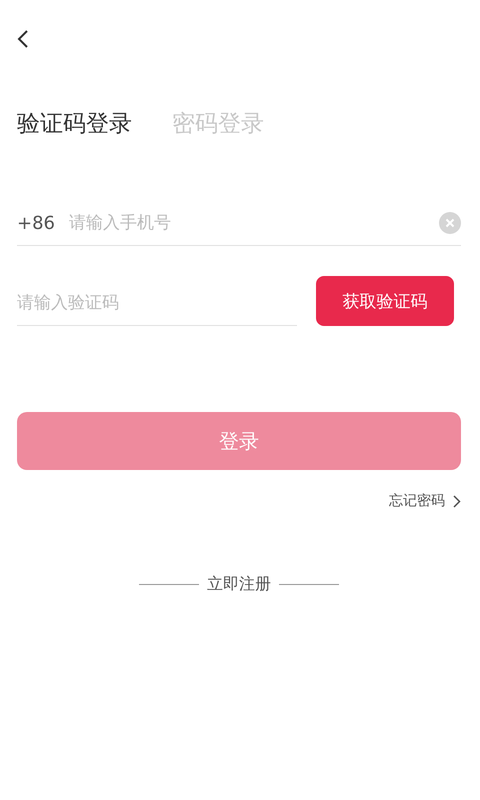 The image size is (480, 800). What do you see at coordinates (247, 223) in the screenshot?
I see `phone-input: 请输入手机号` at bounding box center [247, 223].